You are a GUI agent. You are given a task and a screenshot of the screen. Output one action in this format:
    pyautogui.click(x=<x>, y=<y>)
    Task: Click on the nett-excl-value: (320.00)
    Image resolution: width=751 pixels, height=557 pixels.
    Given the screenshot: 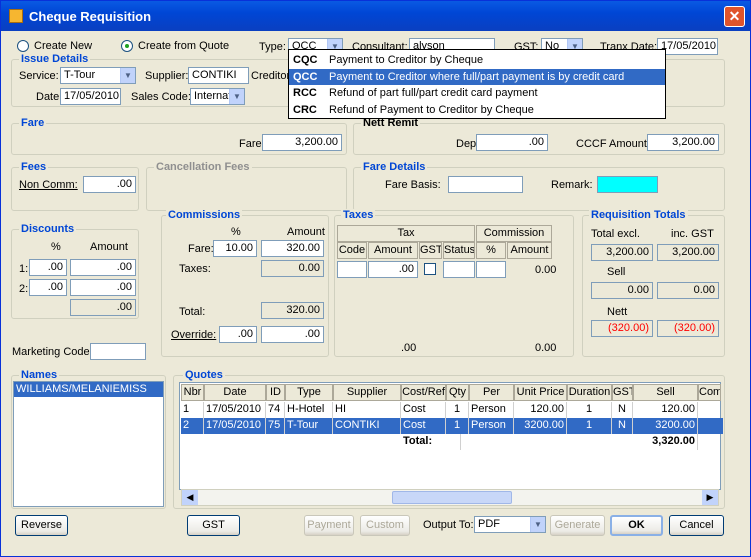 What is the action you would take?
    pyautogui.click(x=622, y=328)
    